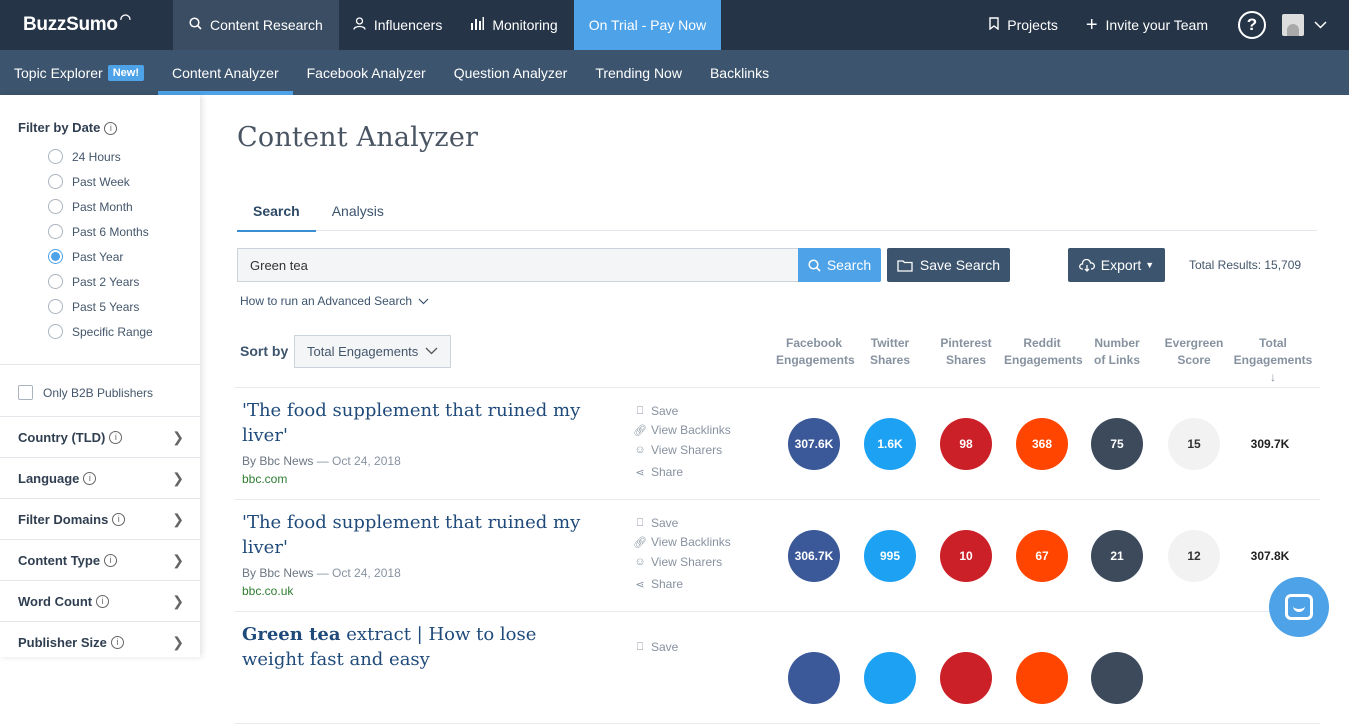 This screenshot has width=1349, height=724. I want to click on nav-influencers: Influencers, so click(397, 25).